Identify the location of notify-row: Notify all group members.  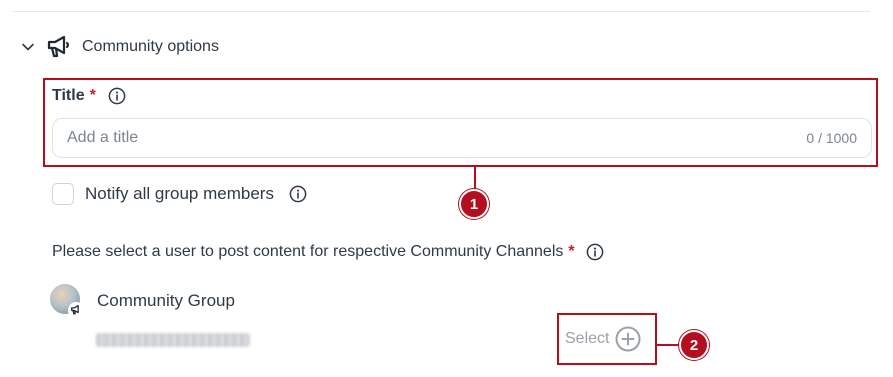
(180, 194).